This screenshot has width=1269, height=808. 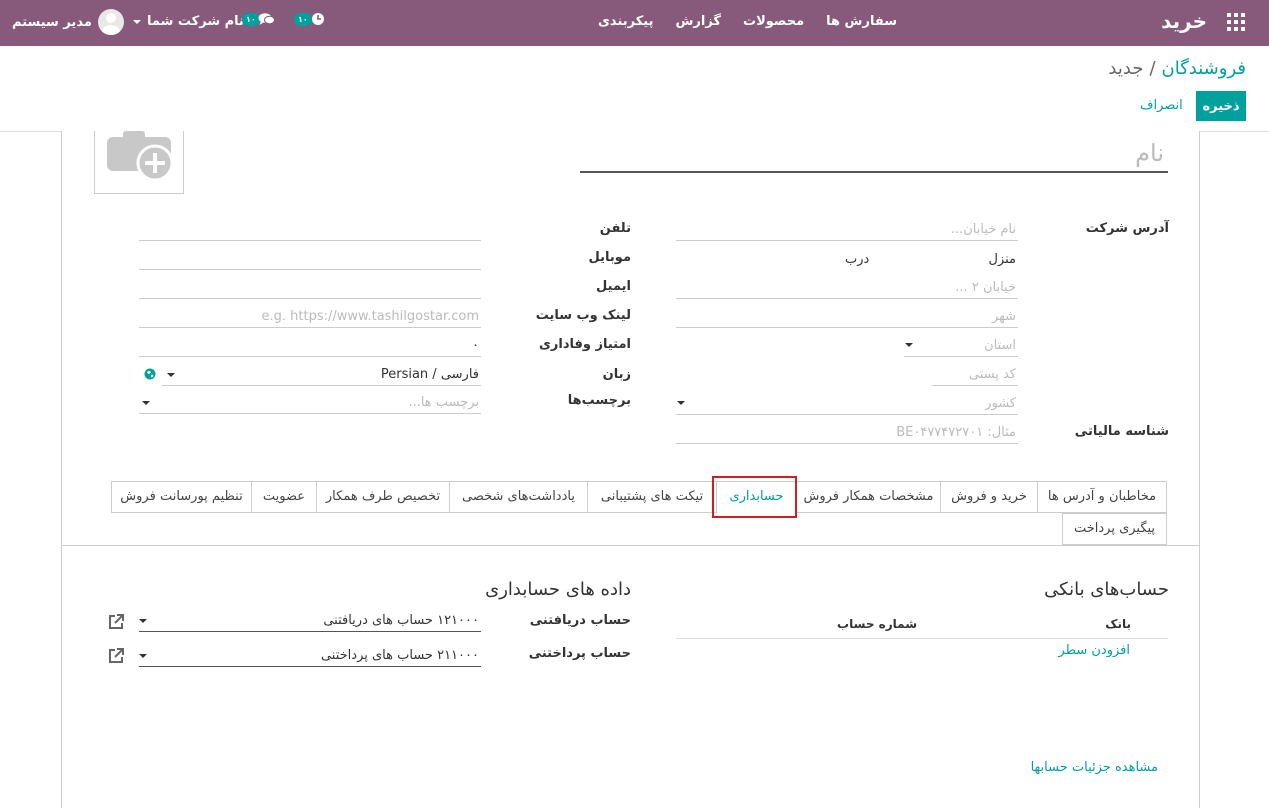 What do you see at coordinates (1002, 259) in the screenshot?
I see `house-label: منزل` at bounding box center [1002, 259].